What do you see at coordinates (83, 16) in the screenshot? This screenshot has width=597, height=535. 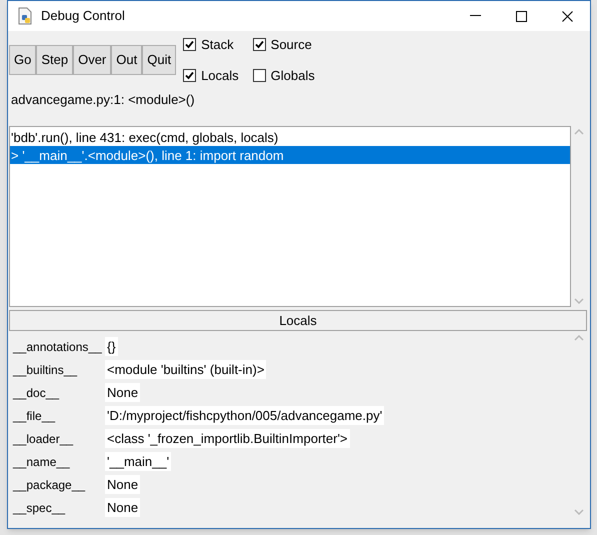 I see `window-title: Debug Control` at bounding box center [83, 16].